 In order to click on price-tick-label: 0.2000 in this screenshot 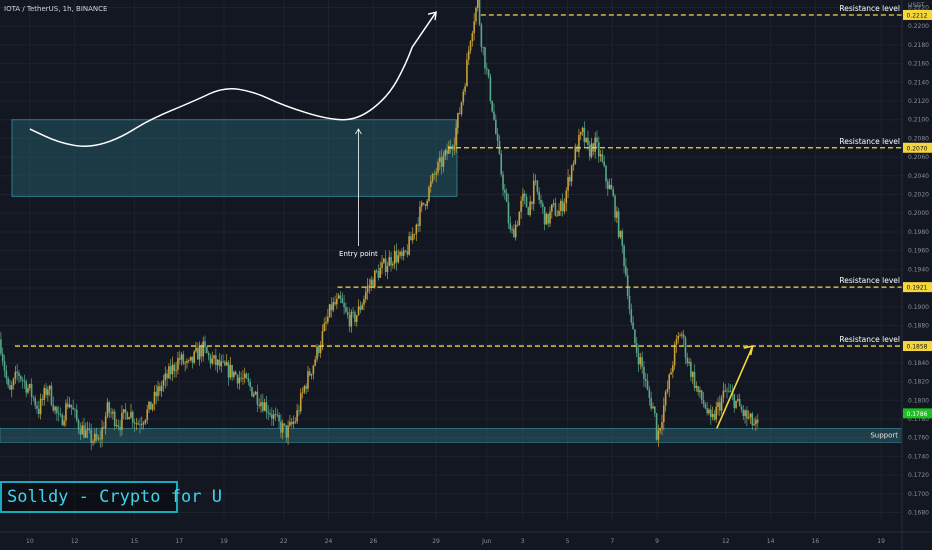, I will do `click(918, 213)`.